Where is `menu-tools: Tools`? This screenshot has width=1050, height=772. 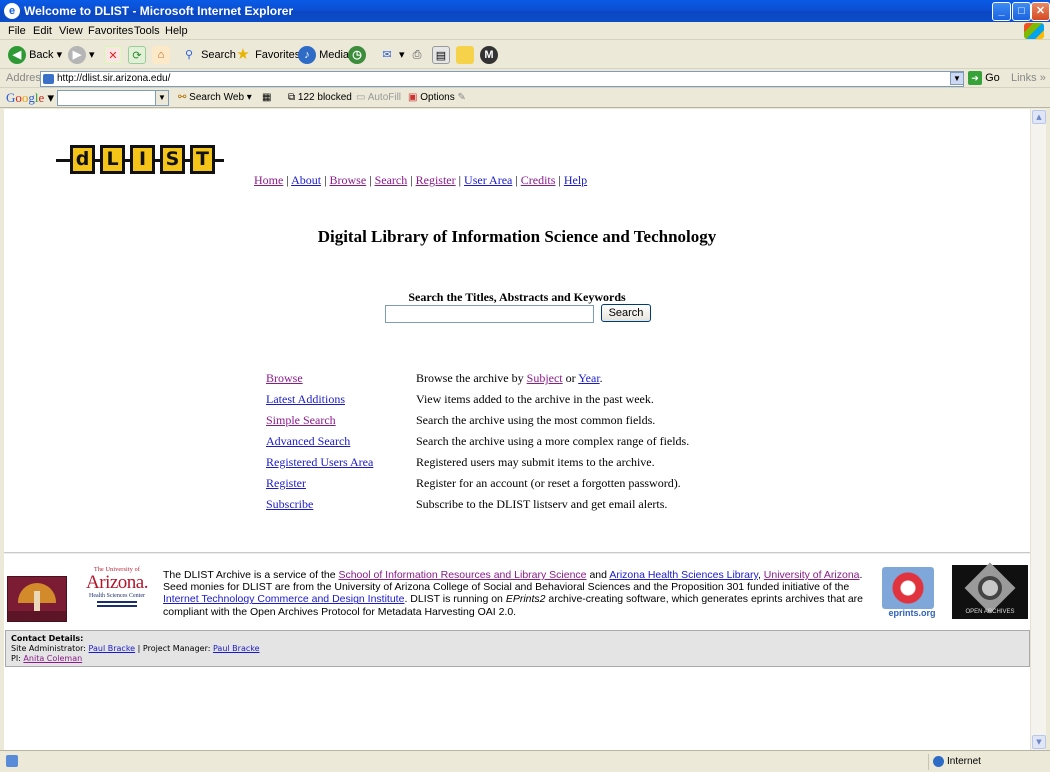
menu-tools: Tools is located at coordinates (147, 31).